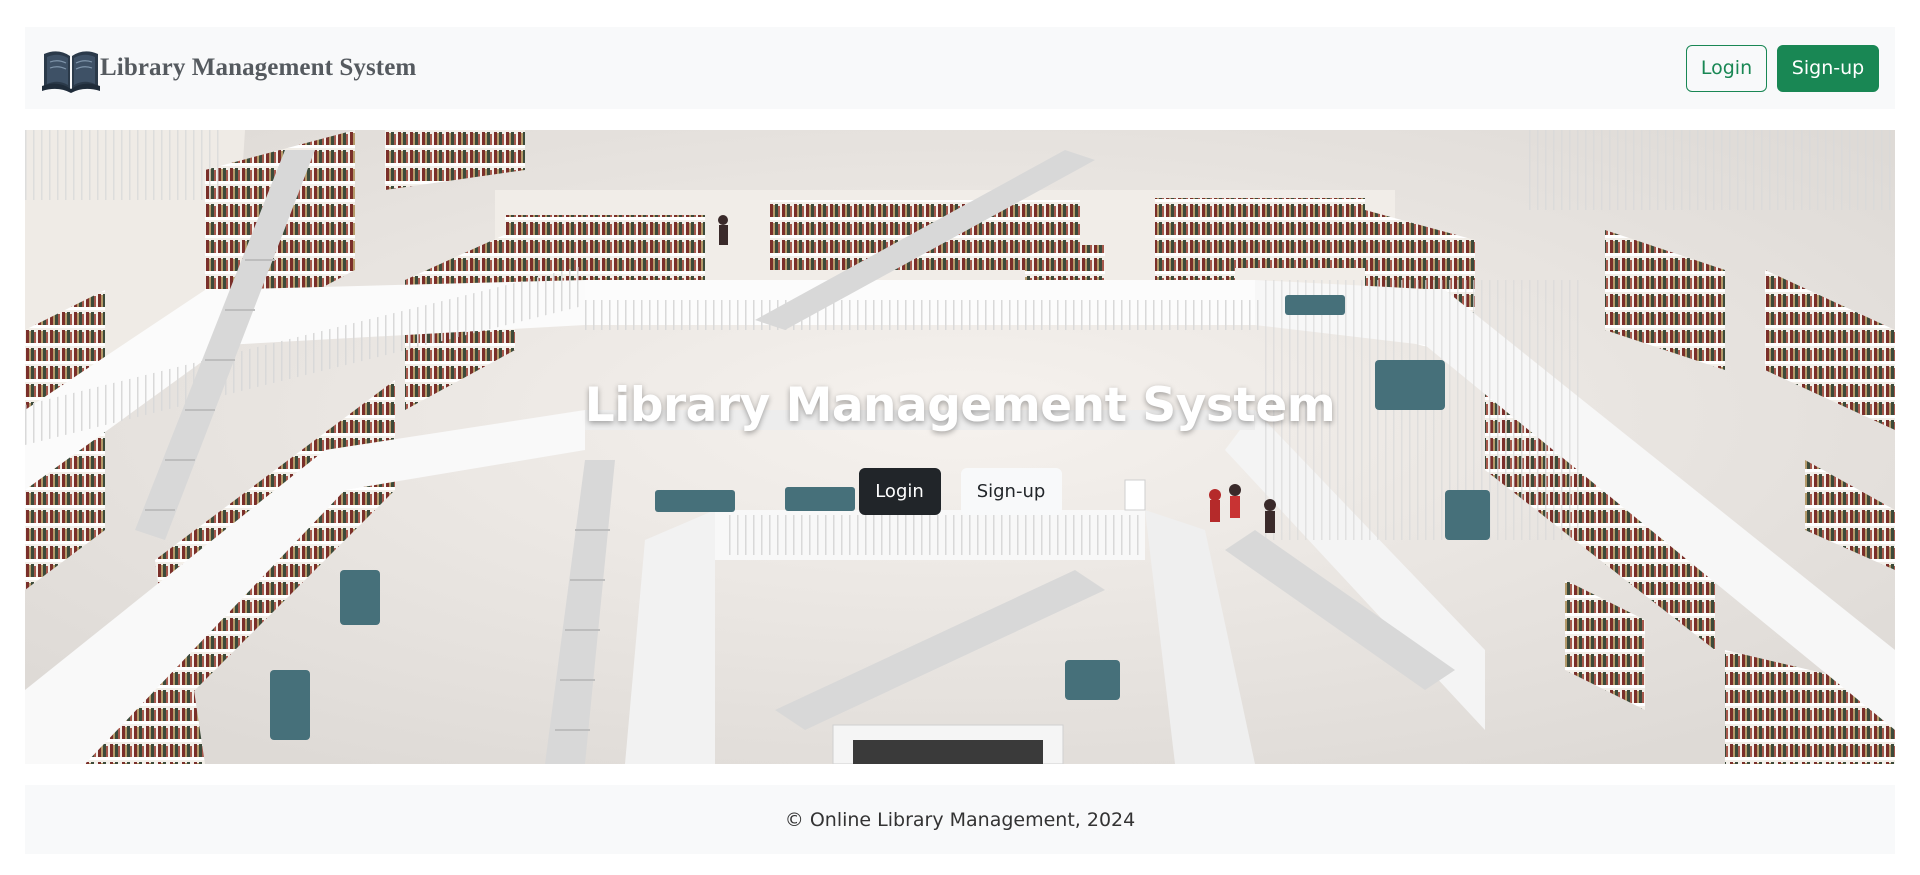  What do you see at coordinates (258, 67) in the screenshot?
I see `brand-title: Library Management System` at bounding box center [258, 67].